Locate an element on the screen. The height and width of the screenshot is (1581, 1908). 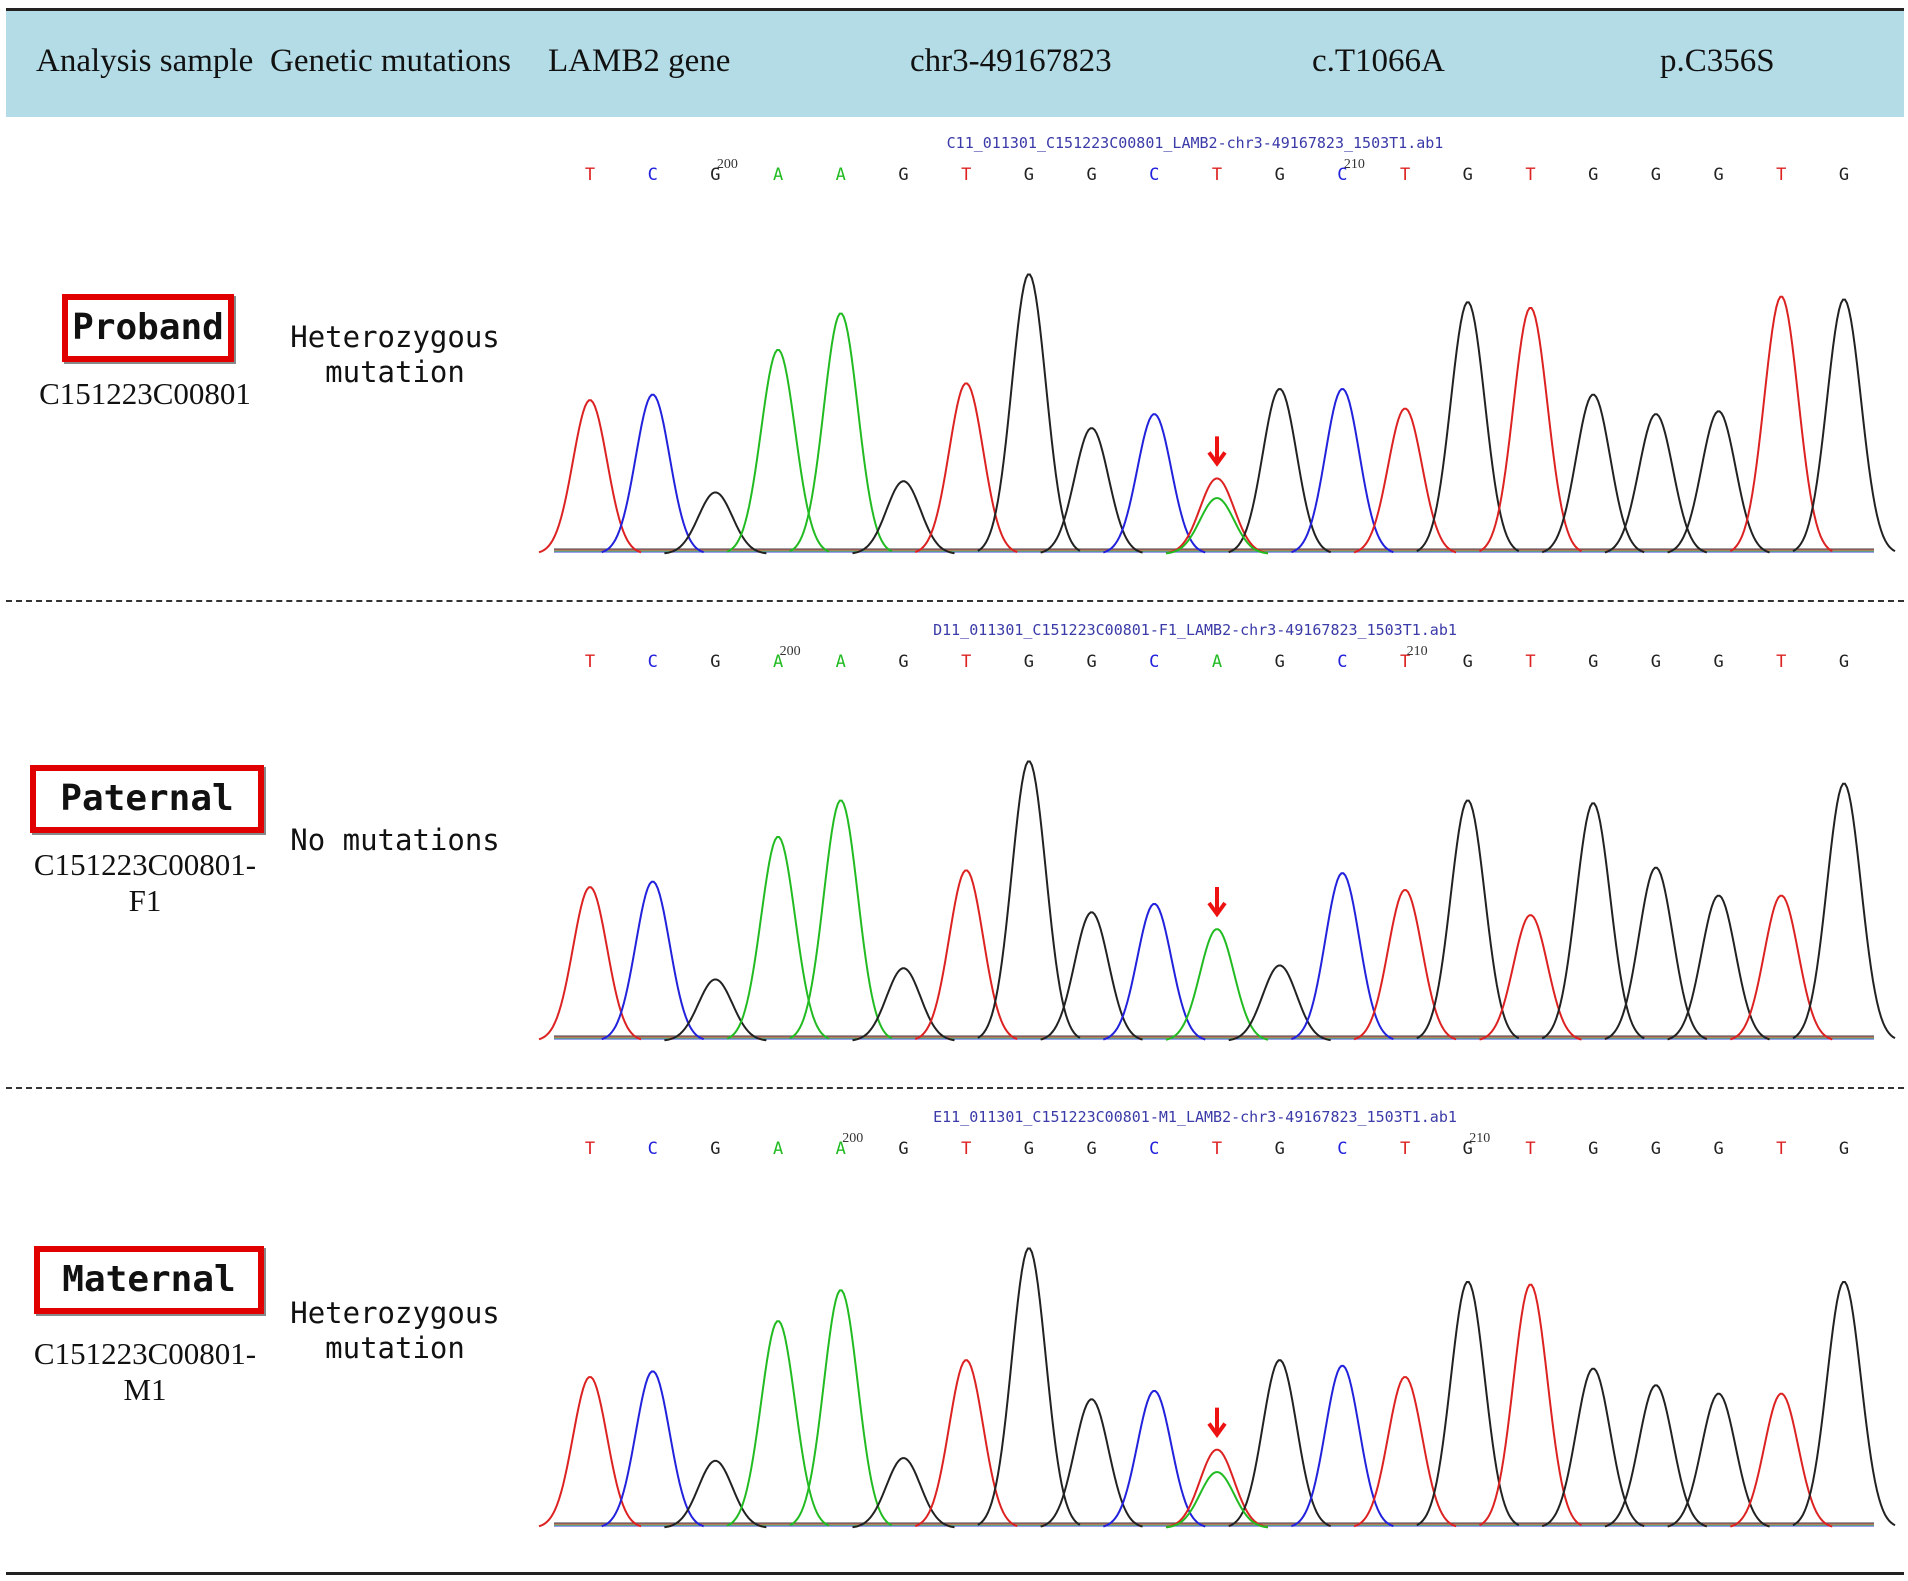
header-protein-change: p.C356S is located at coordinates (1717, 61).